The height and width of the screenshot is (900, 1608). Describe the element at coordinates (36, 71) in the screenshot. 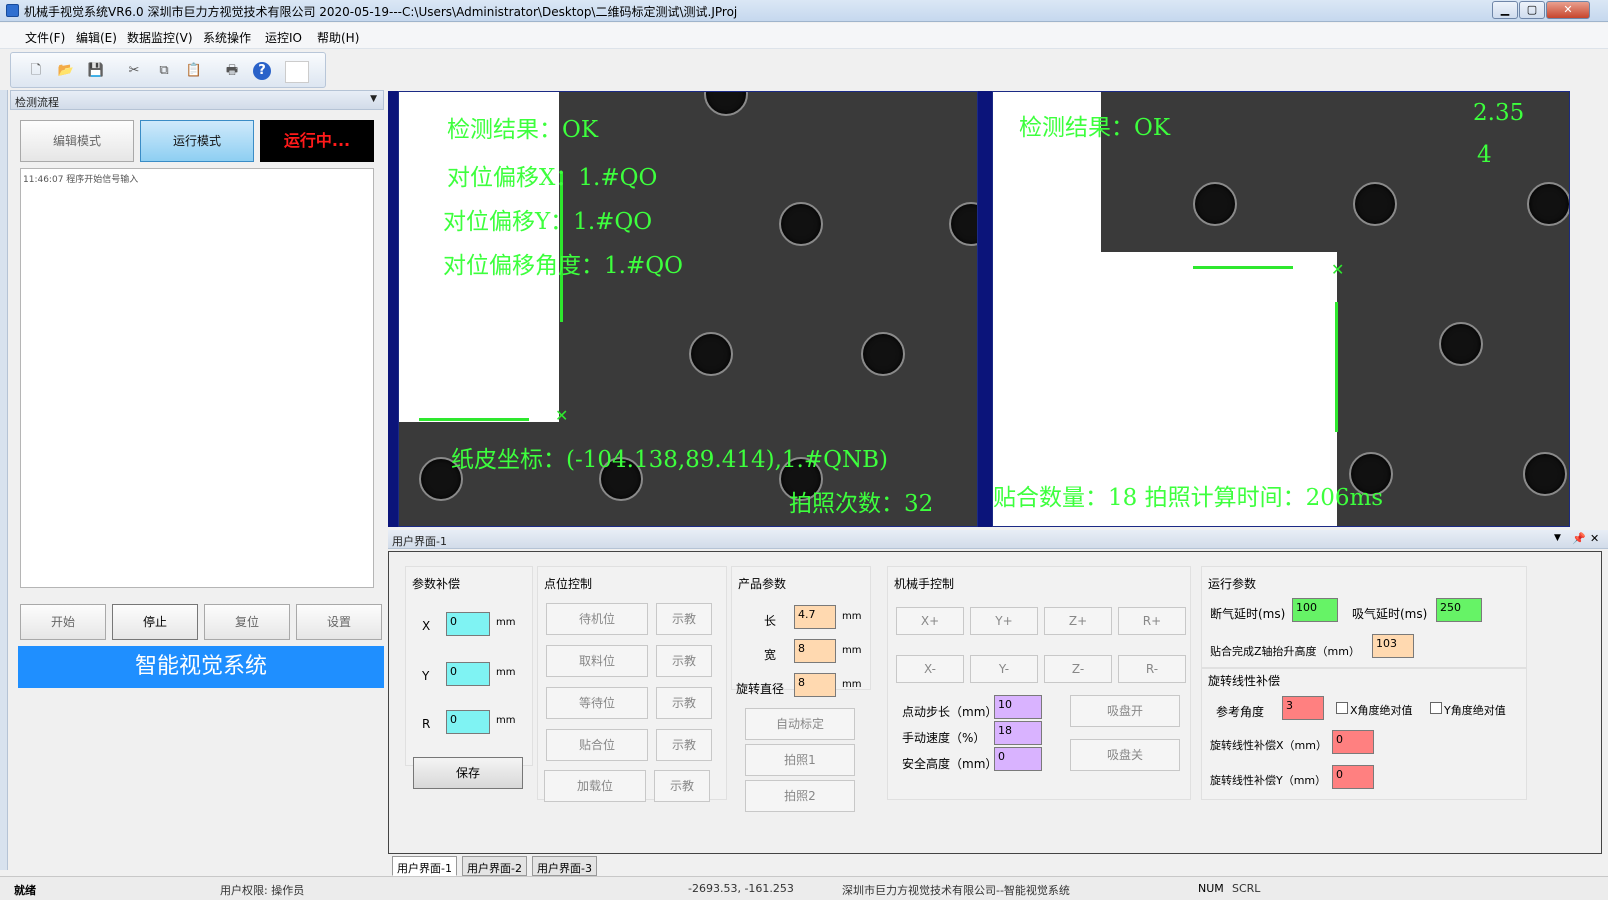

I see `new-file-icon: 🗋` at that location.